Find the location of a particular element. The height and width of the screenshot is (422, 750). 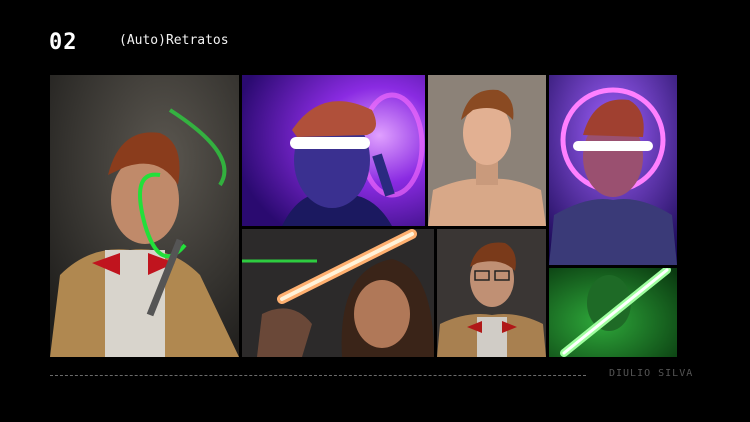

photo-lightsaber-orange is located at coordinates (338, 293).